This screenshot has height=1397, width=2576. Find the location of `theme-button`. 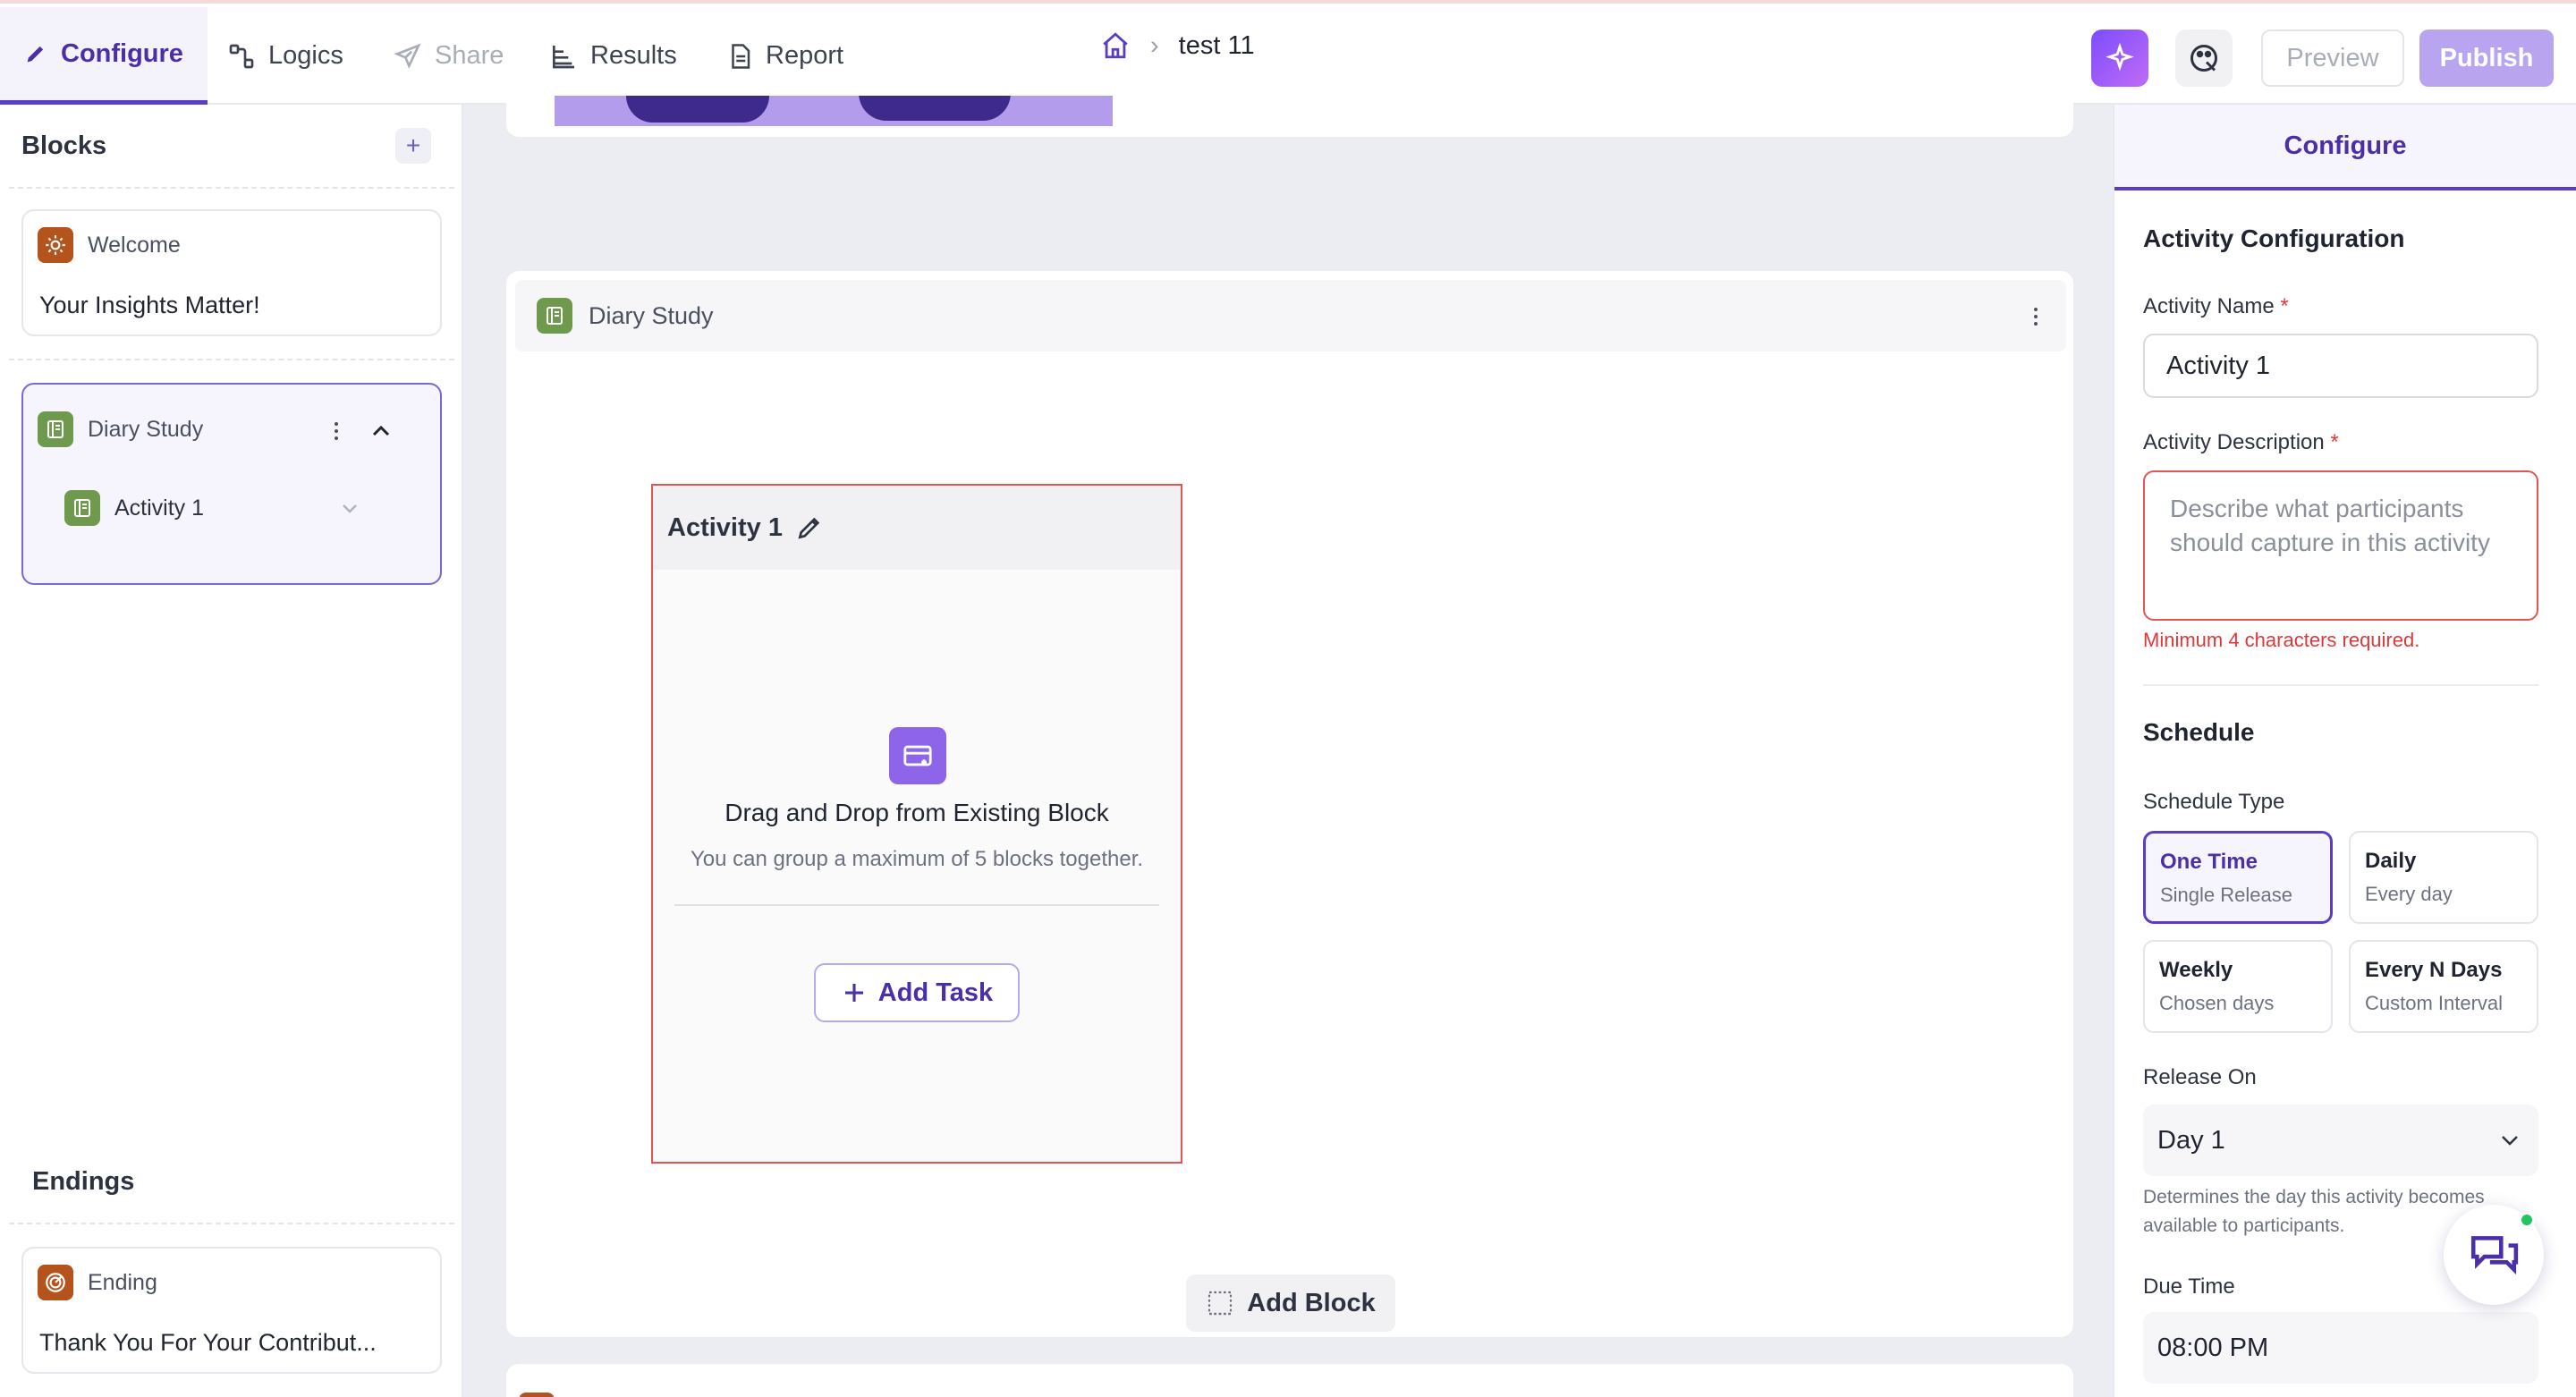

theme-button is located at coordinates (2204, 59).